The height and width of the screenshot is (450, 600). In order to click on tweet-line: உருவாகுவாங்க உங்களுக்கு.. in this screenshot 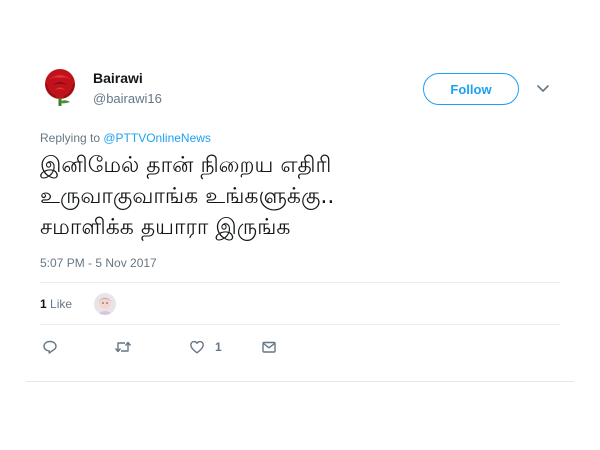, I will do `click(187, 196)`.